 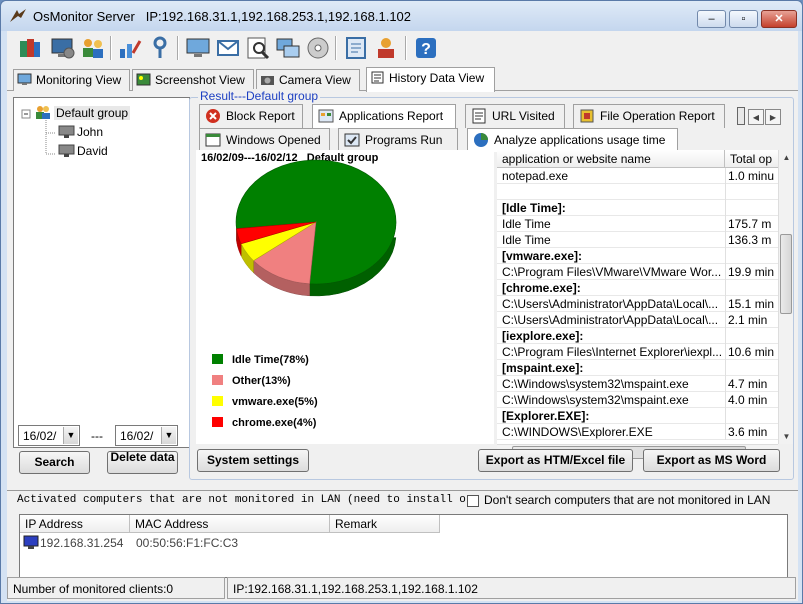 What do you see at coordinates (82, 543) in the screenshot?
I see `ip-address-cell: 192.168.31.254` at bounding box center [82, 543].